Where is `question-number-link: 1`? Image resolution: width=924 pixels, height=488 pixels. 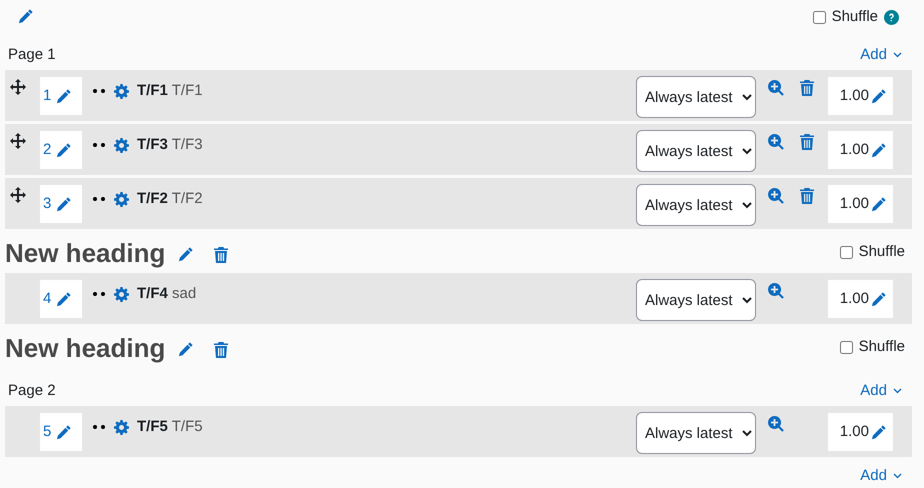
question-number-link: 1 is located at coordinates (61, 96).